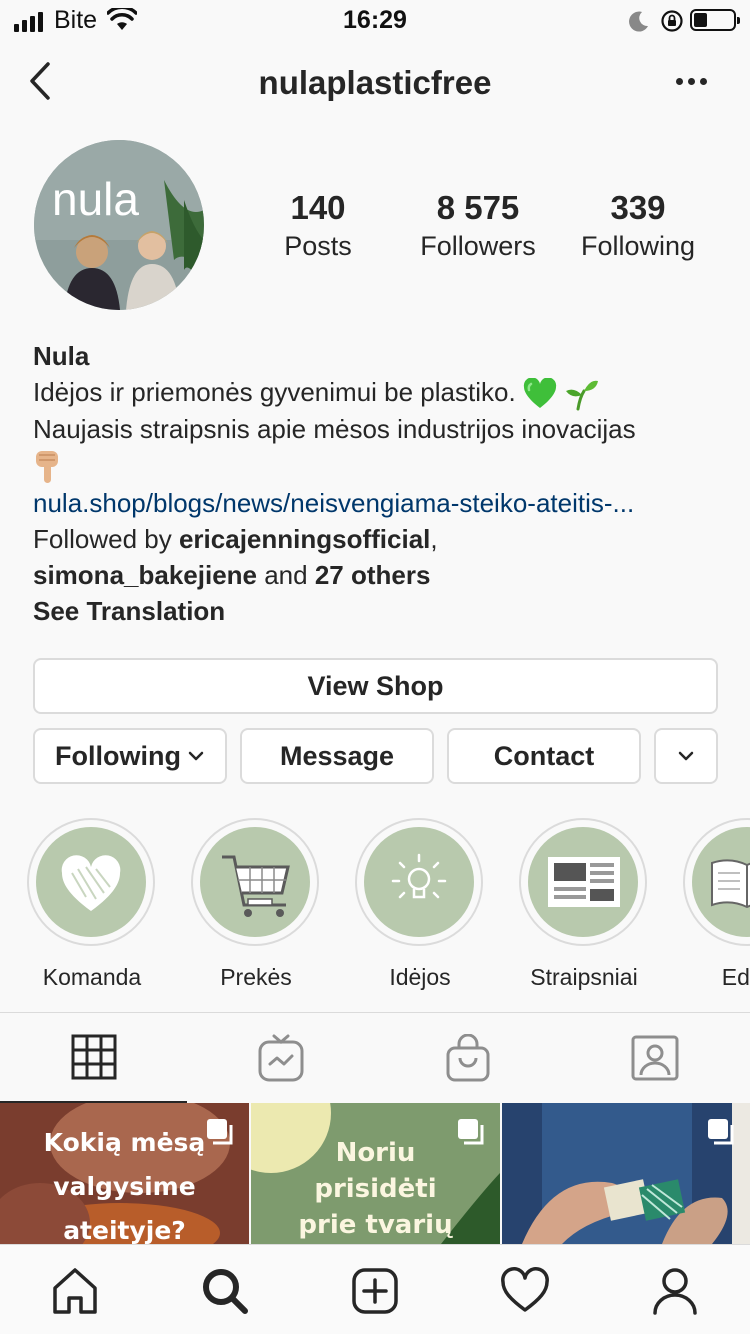 The image size is (750, 1334). I want to click on posts-count-value: 140, so click(318, 207).